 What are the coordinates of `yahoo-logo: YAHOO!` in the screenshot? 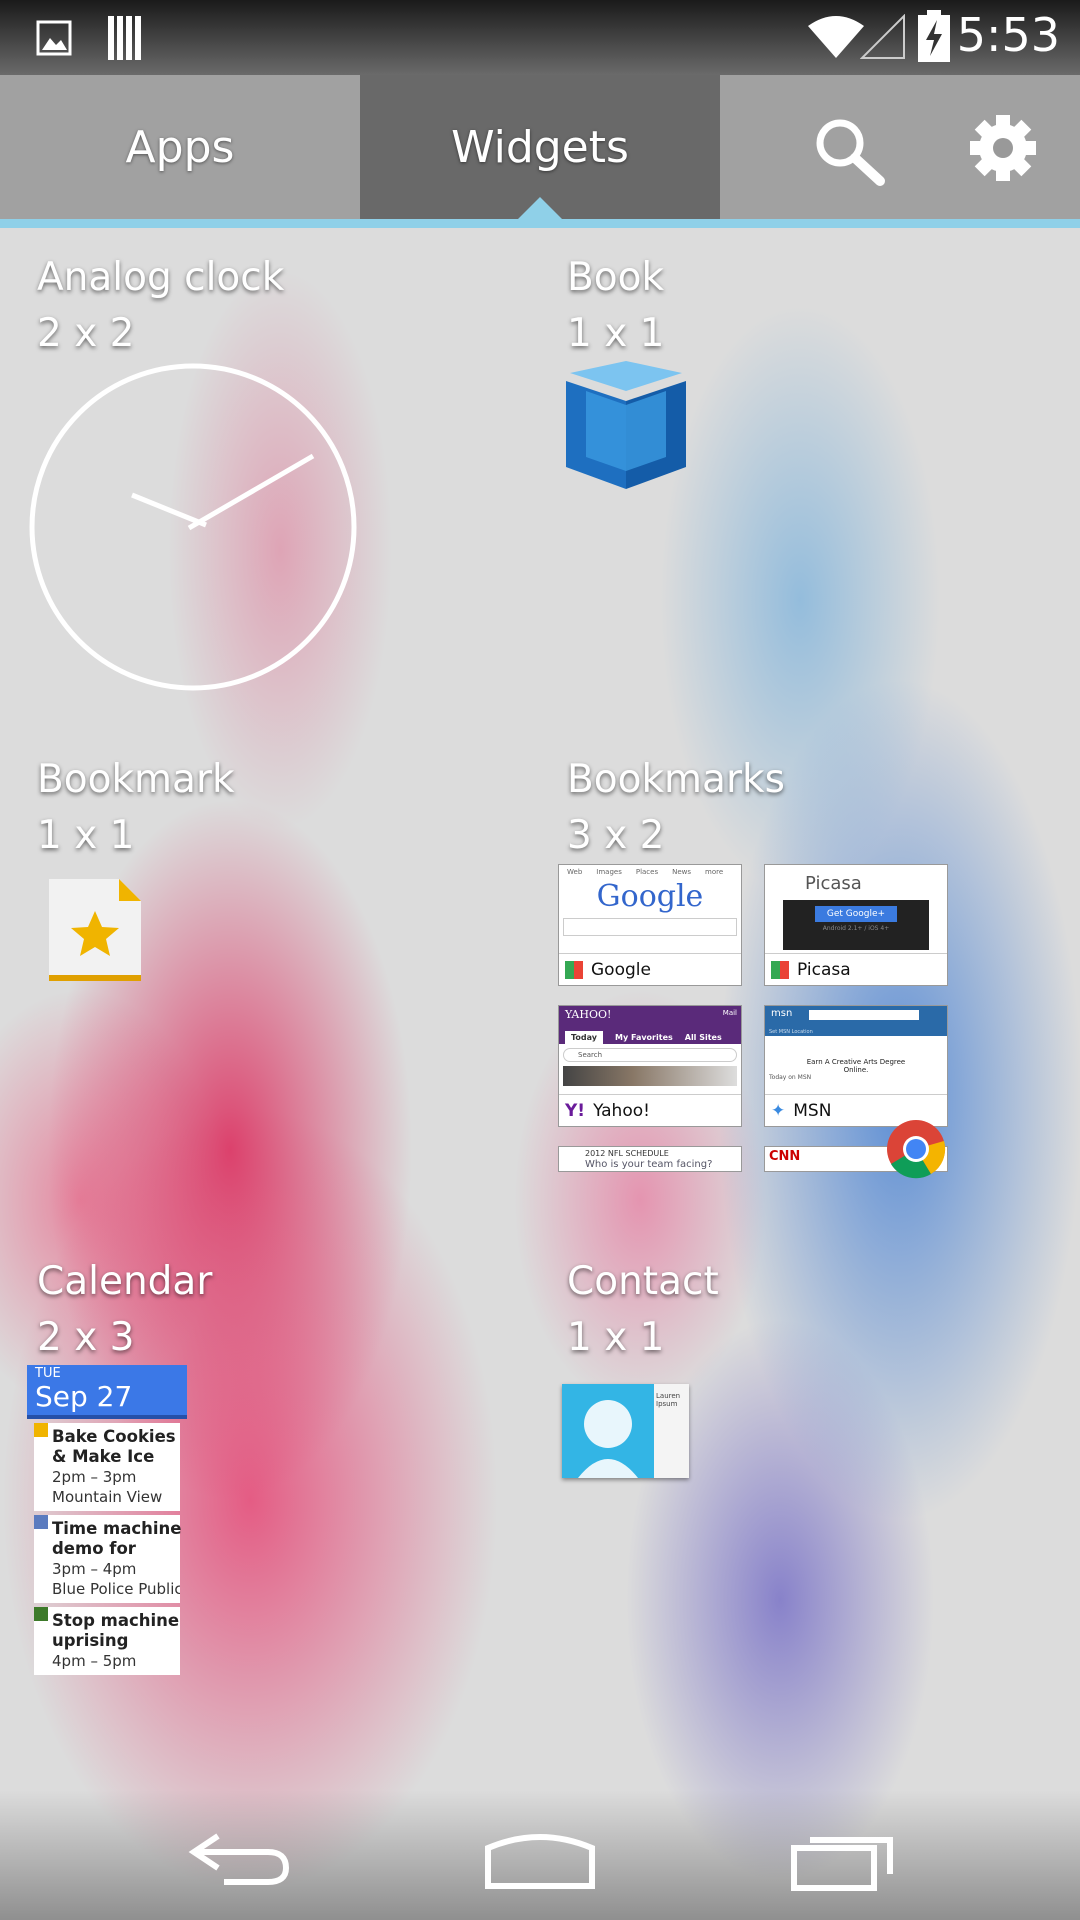 It's located at (588, 1014).